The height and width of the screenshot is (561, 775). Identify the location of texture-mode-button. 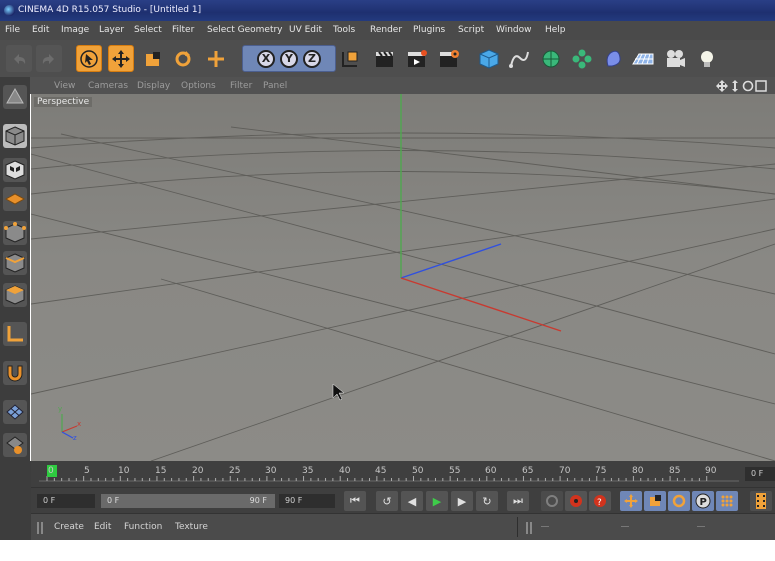
(15, 170).